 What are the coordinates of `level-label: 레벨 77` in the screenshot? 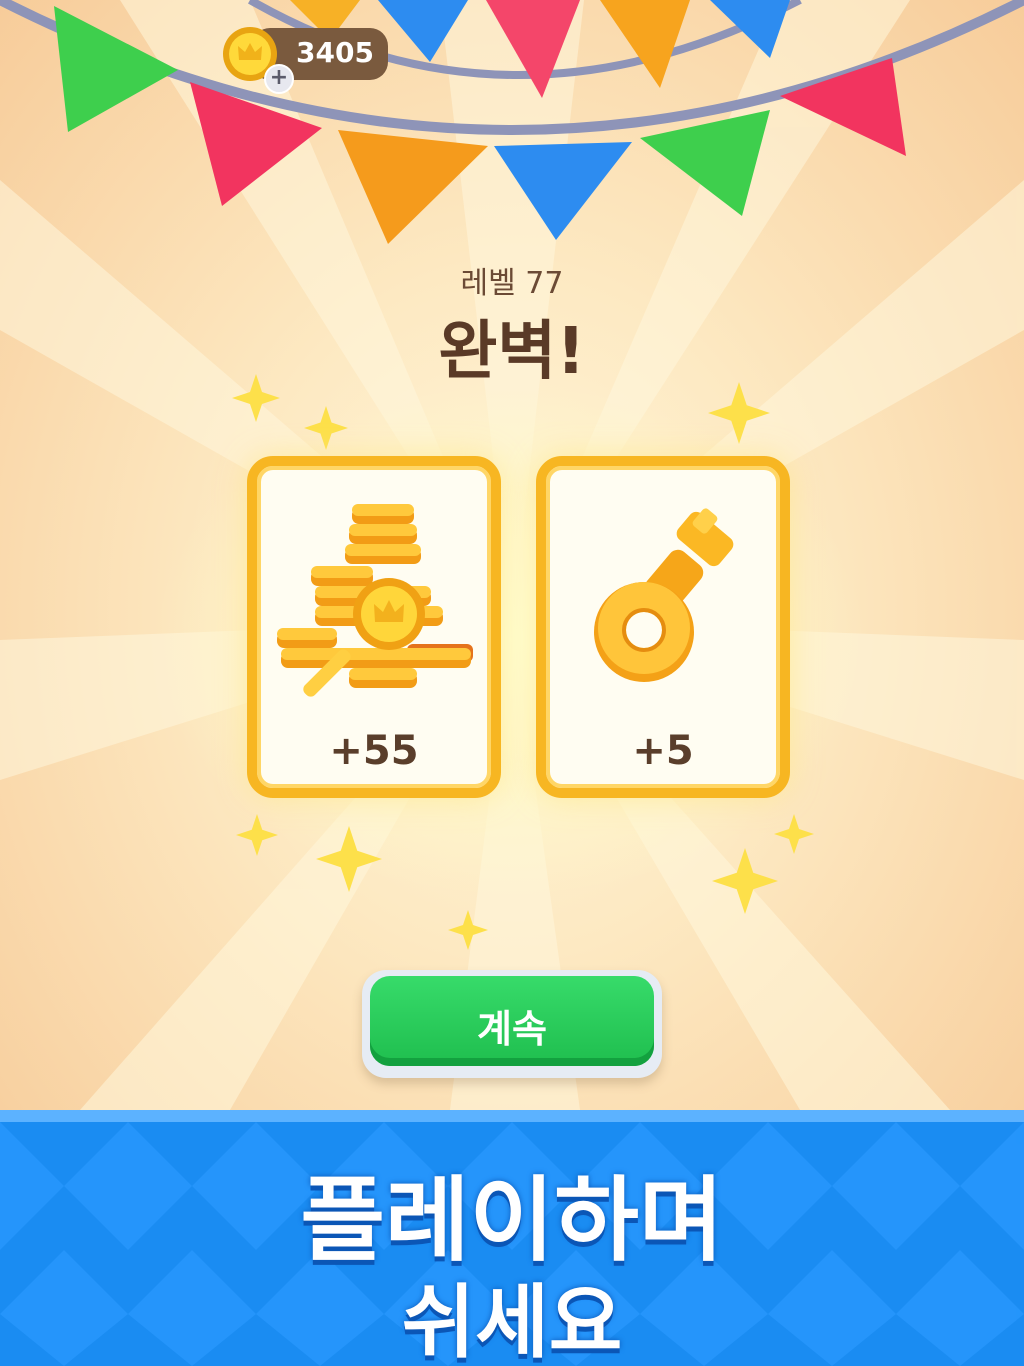 It's located at (512, 283).